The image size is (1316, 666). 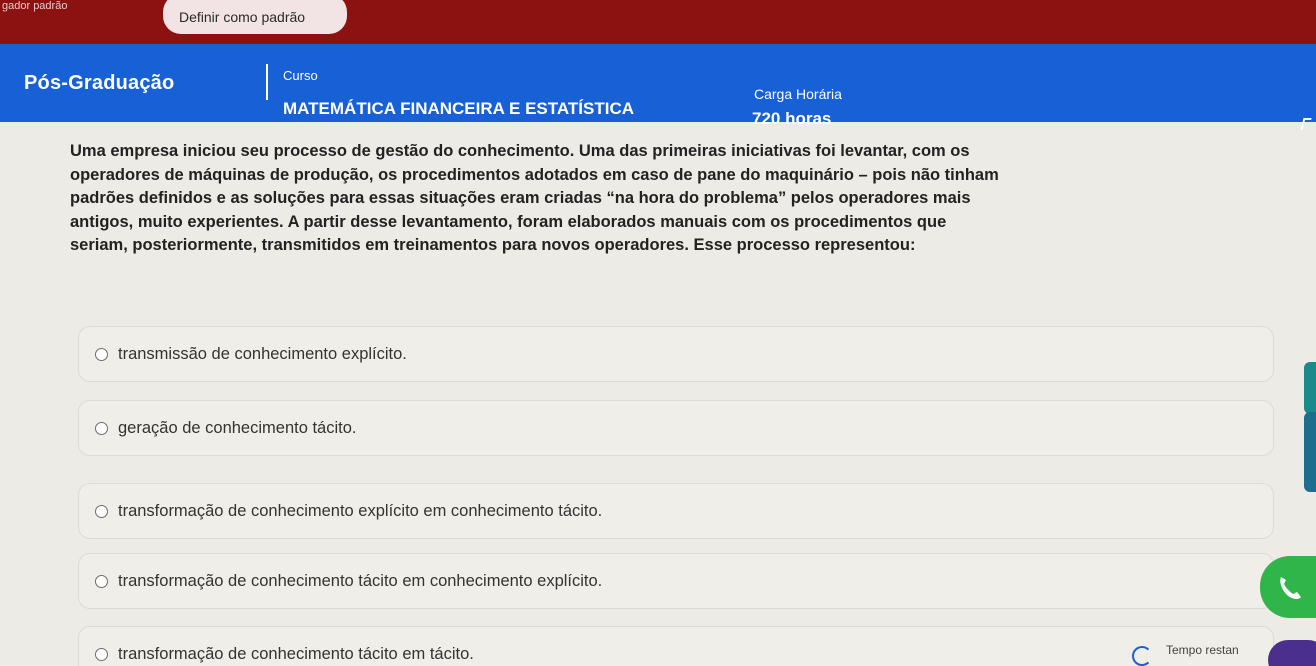 What do you see at coordinates (676, 428) in the screenshot?
I see `answer-option-b: geração de conhecimento tácito.` at bounding box center [676, 428].